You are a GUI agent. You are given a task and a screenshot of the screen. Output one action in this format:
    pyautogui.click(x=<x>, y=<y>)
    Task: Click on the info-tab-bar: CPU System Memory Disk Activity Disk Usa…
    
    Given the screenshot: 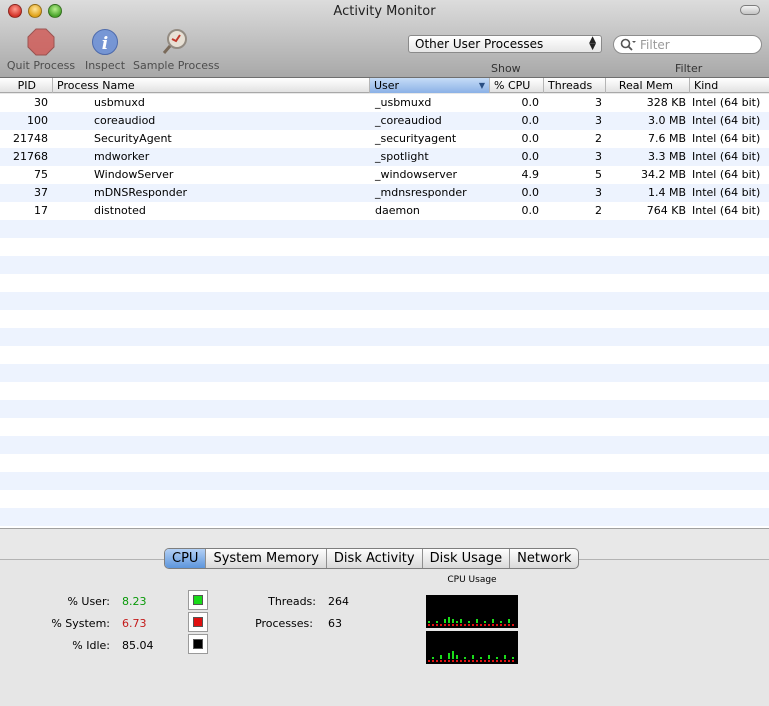 What is the action you would take?
    pyautogui.click(x=372, y=558)
    